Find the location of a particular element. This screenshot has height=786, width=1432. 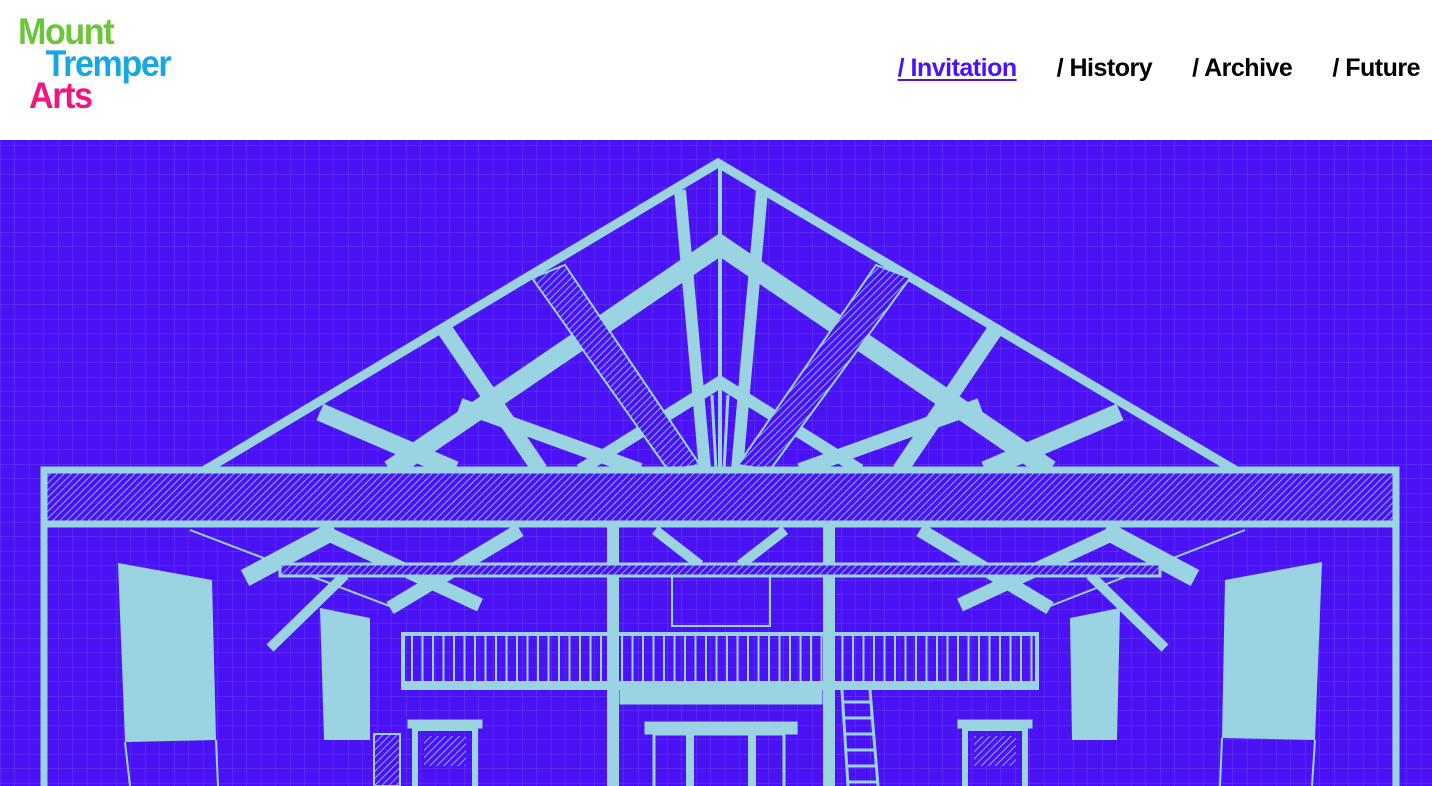

door-panel-right is located at coordinates (995, 751).